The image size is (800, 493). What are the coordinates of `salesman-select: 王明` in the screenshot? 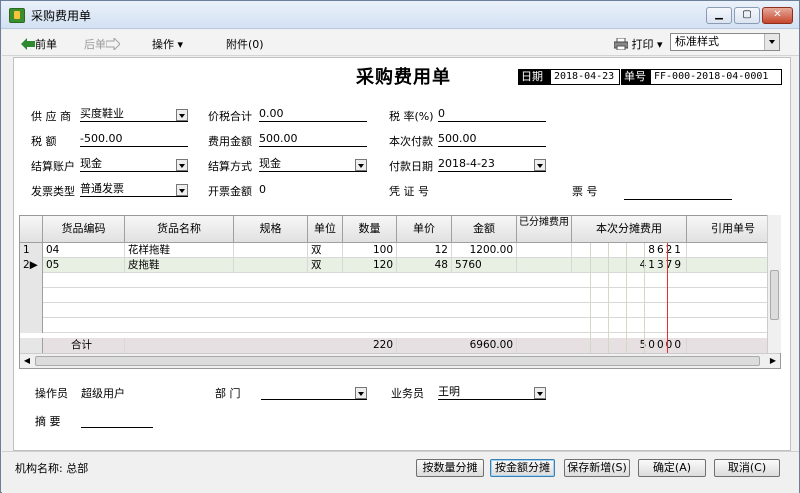 It's located at (492, 392).